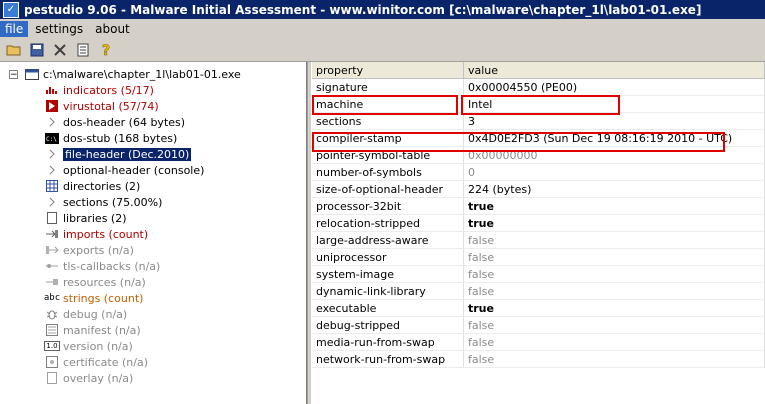 The image size is (765, 404). Describe the element at coordinates (388, 138) in the screenshot. I see `property-cell: compiler-stamp` at that location.